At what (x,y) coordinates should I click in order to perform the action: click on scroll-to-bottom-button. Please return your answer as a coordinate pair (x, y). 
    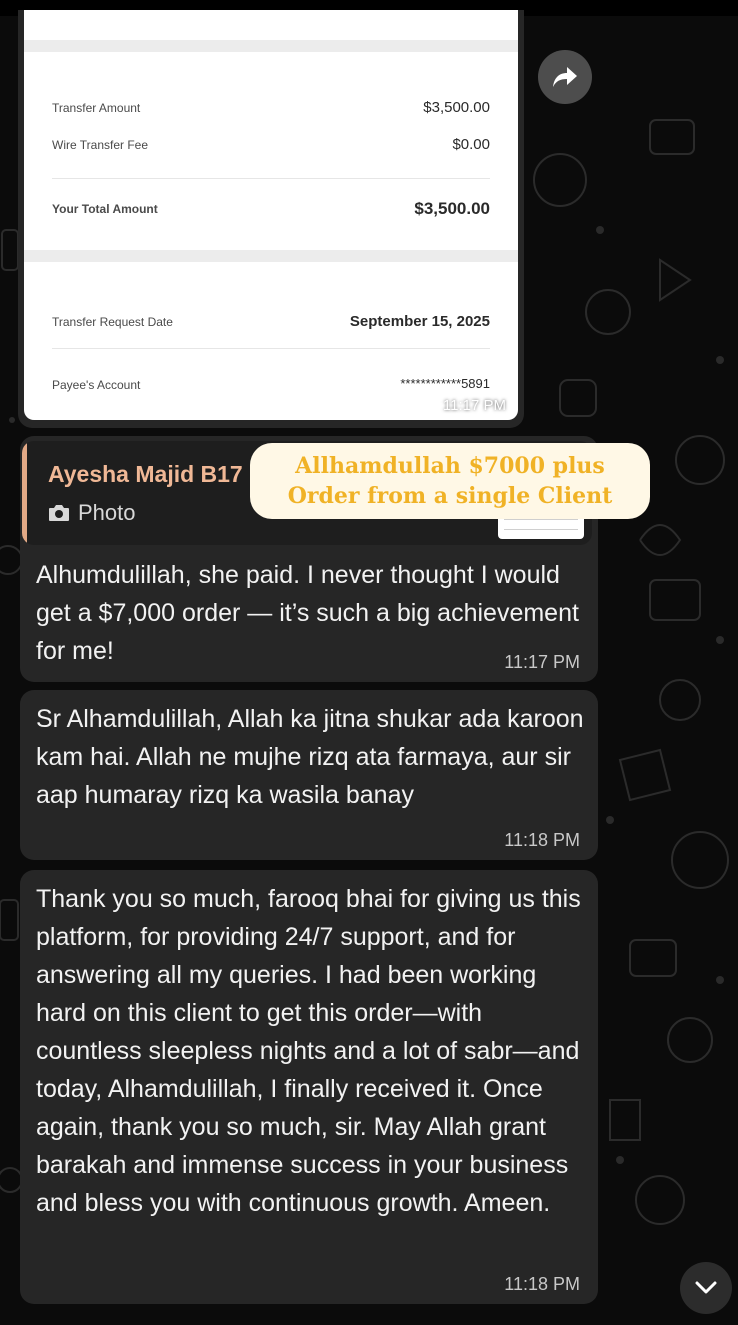
    Looking at the image, I should click on (706, 1288).